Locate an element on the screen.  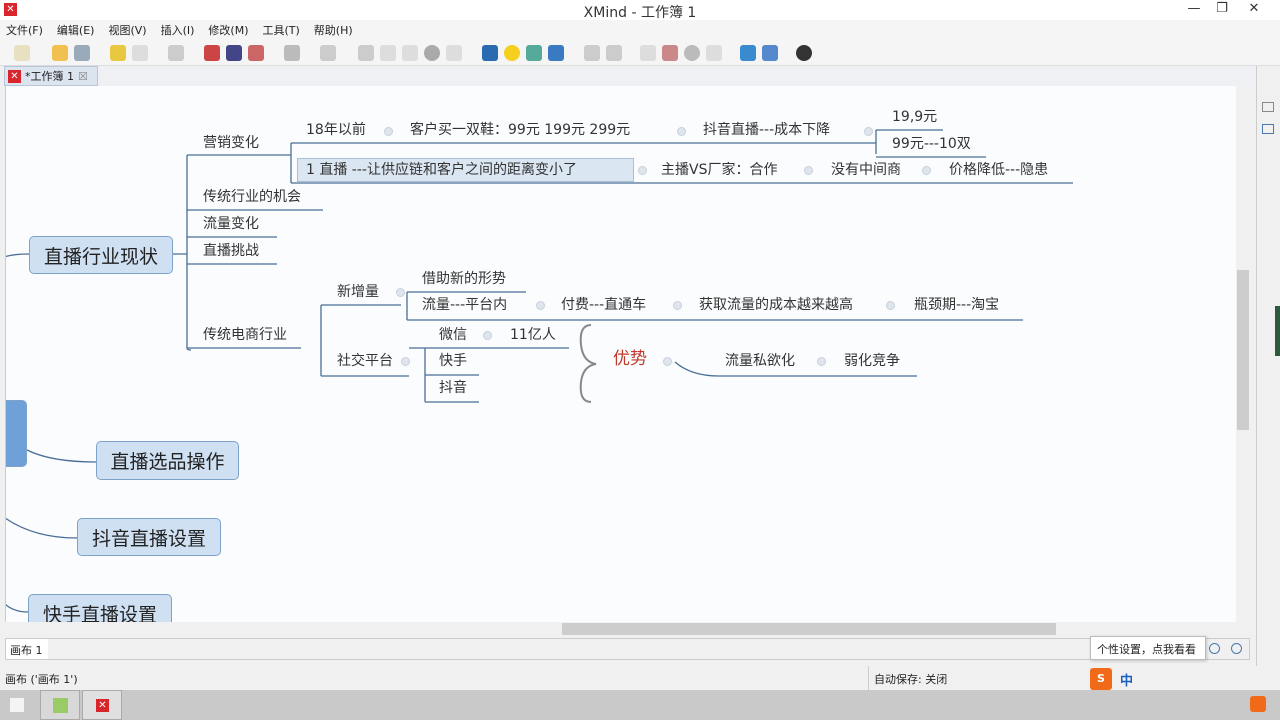
topic: 付费---直通车 is located at coordinates (603, 305).